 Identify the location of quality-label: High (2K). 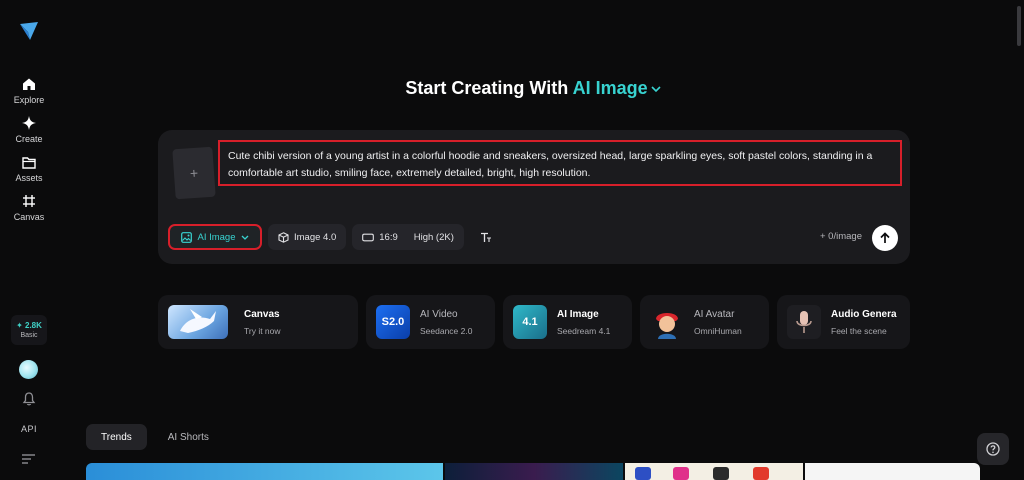
(433, 237).